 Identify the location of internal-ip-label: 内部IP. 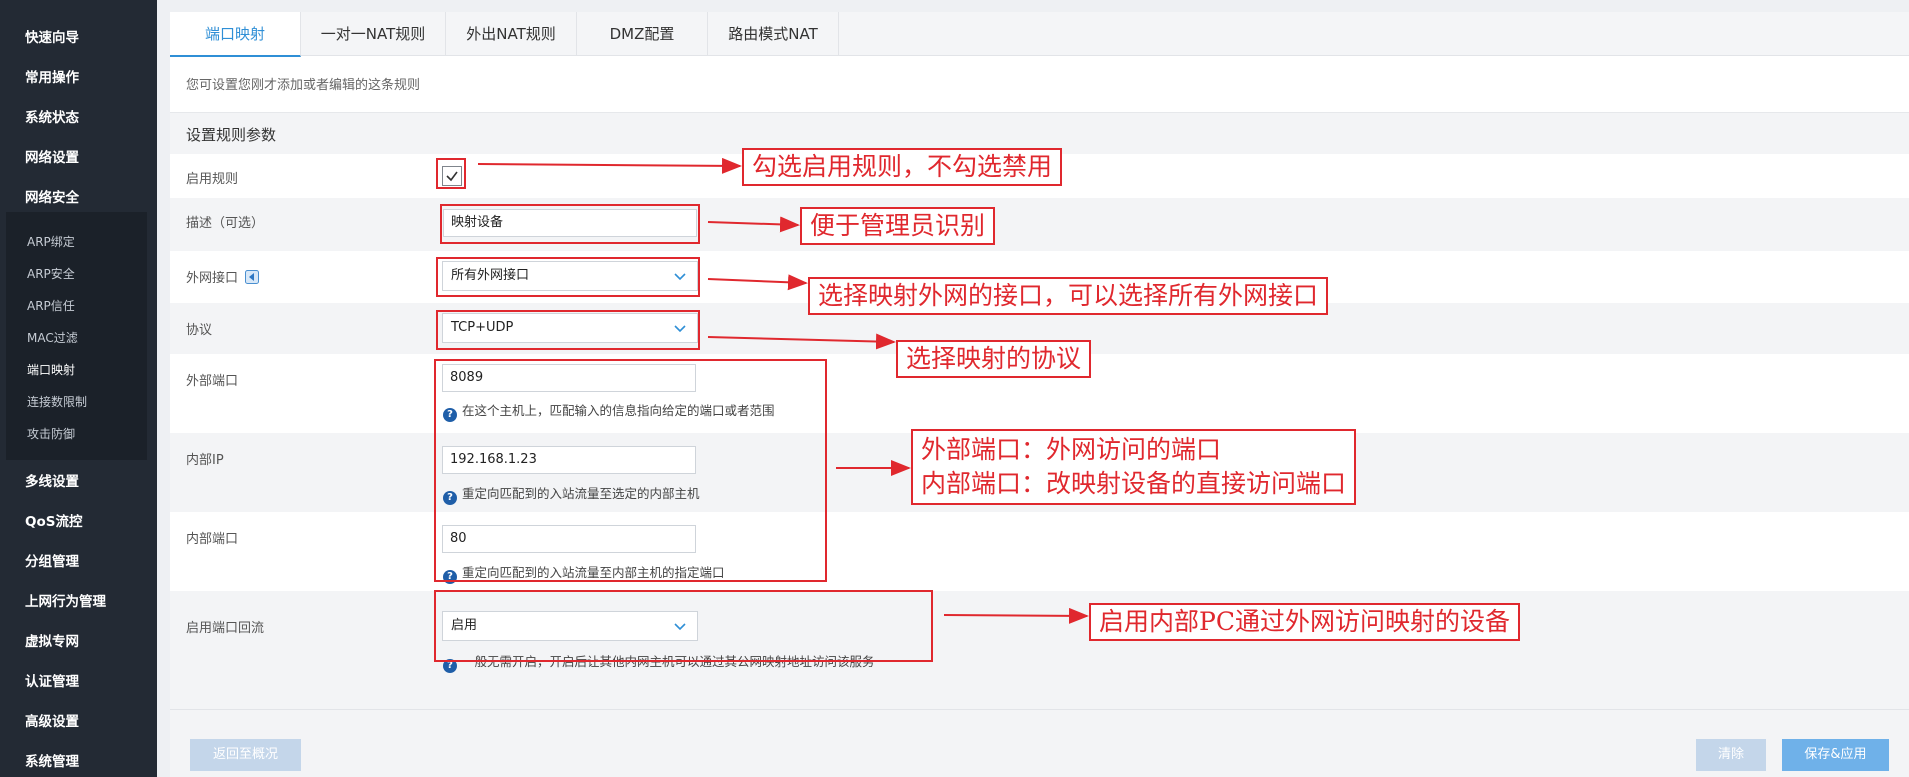
(205, 460).